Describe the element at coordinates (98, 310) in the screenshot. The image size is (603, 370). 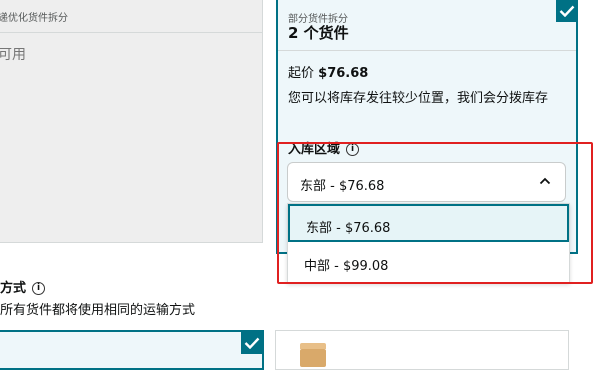
I see `shipping-method-description: 所有货件都将使用相同的运输方式` at that location.